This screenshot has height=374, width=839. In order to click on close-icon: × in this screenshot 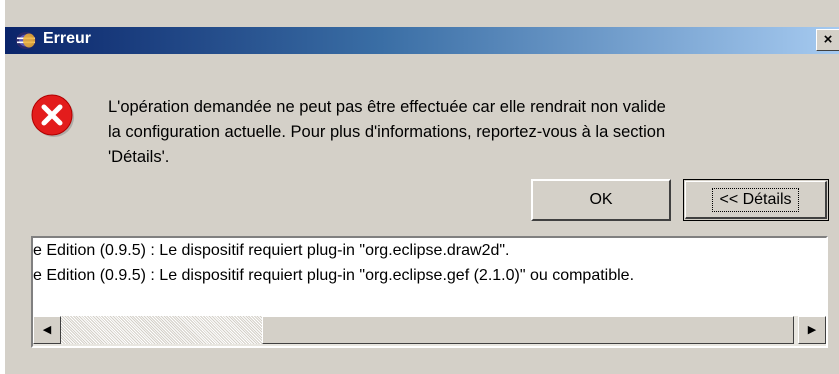, I will do `click(828, 39)`.